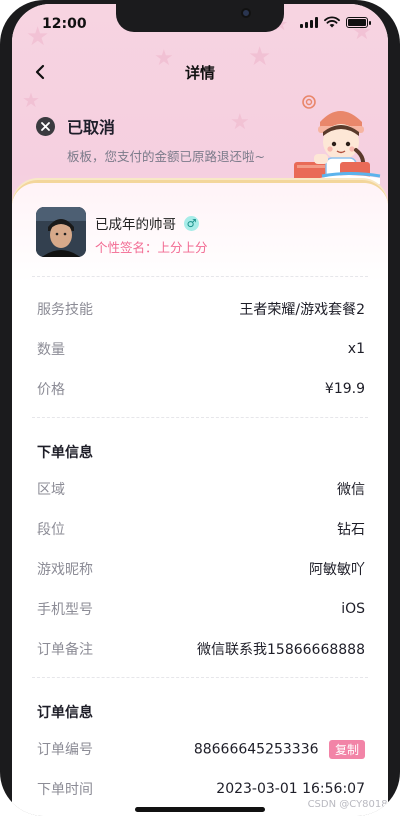  Describe the element at coordinates (337, 570) in the screenshot. I see `row-value: 阿敏敏吖` at that location.